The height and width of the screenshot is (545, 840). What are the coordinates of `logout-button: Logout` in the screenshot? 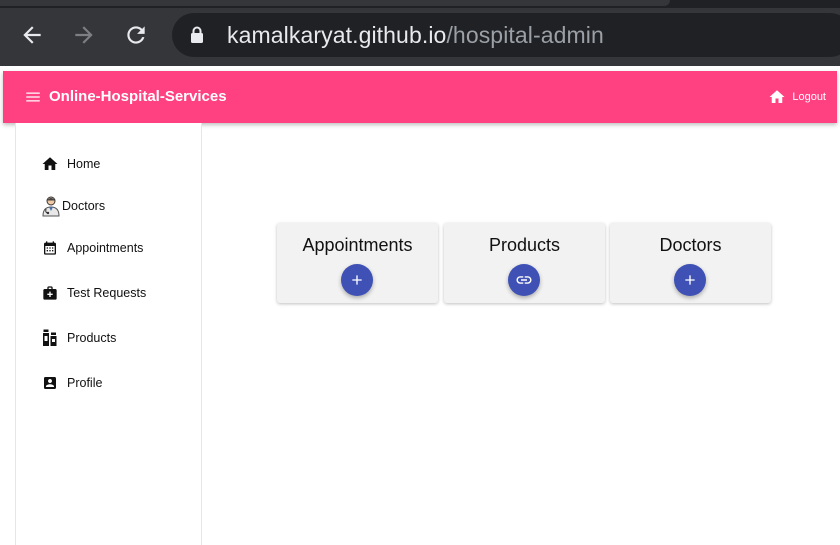 It's located at (797, 97).